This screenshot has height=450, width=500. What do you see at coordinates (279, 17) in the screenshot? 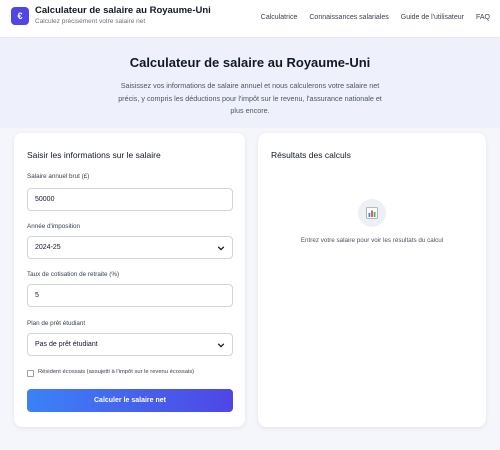
I see `nav-calculator: Calculatrice` at bounding box center [279, 17].